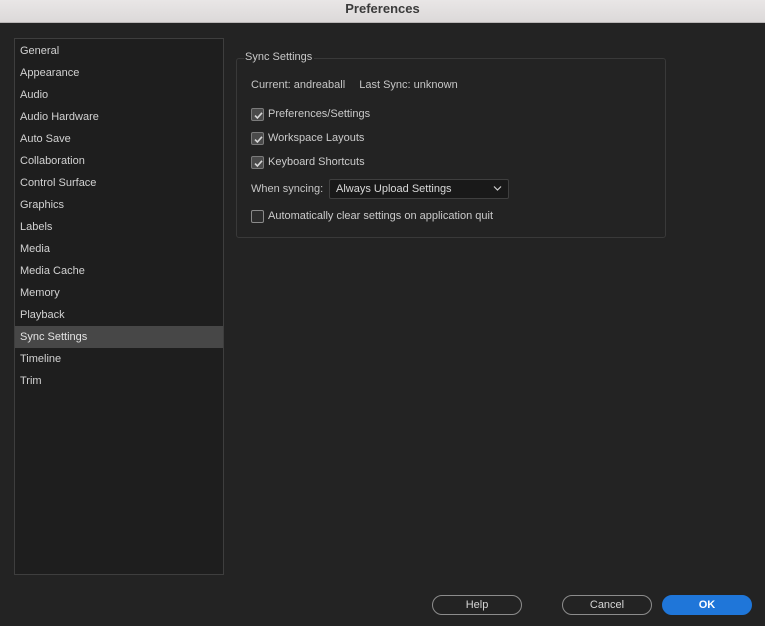 The width and height of the screenshot is (765, 626). I want to click on ok-button: OK, so click(707, 605).